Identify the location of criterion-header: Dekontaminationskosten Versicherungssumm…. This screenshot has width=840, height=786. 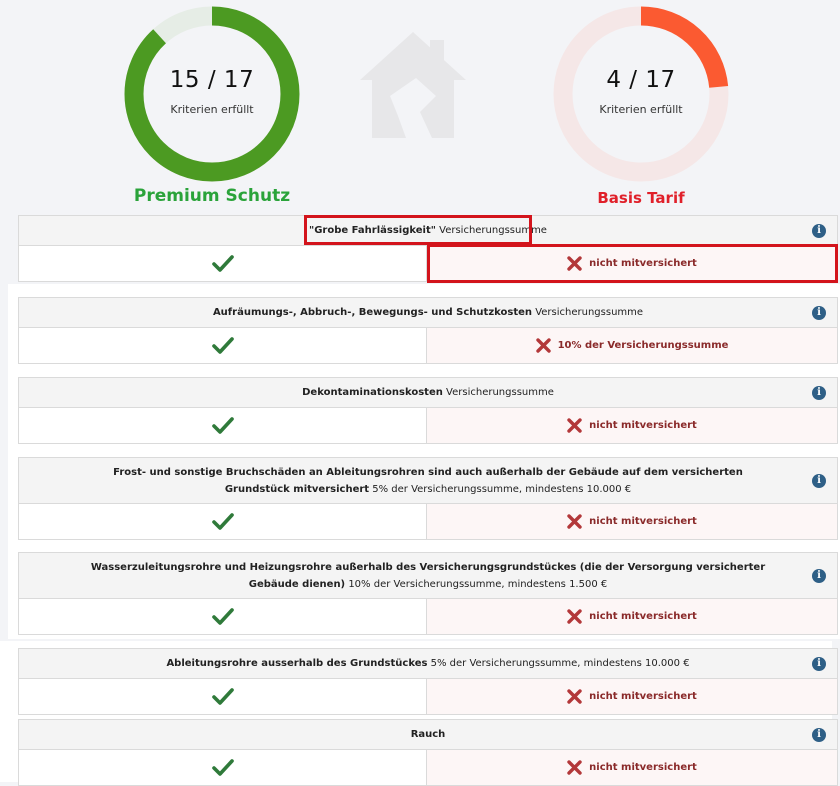
(428, 392).